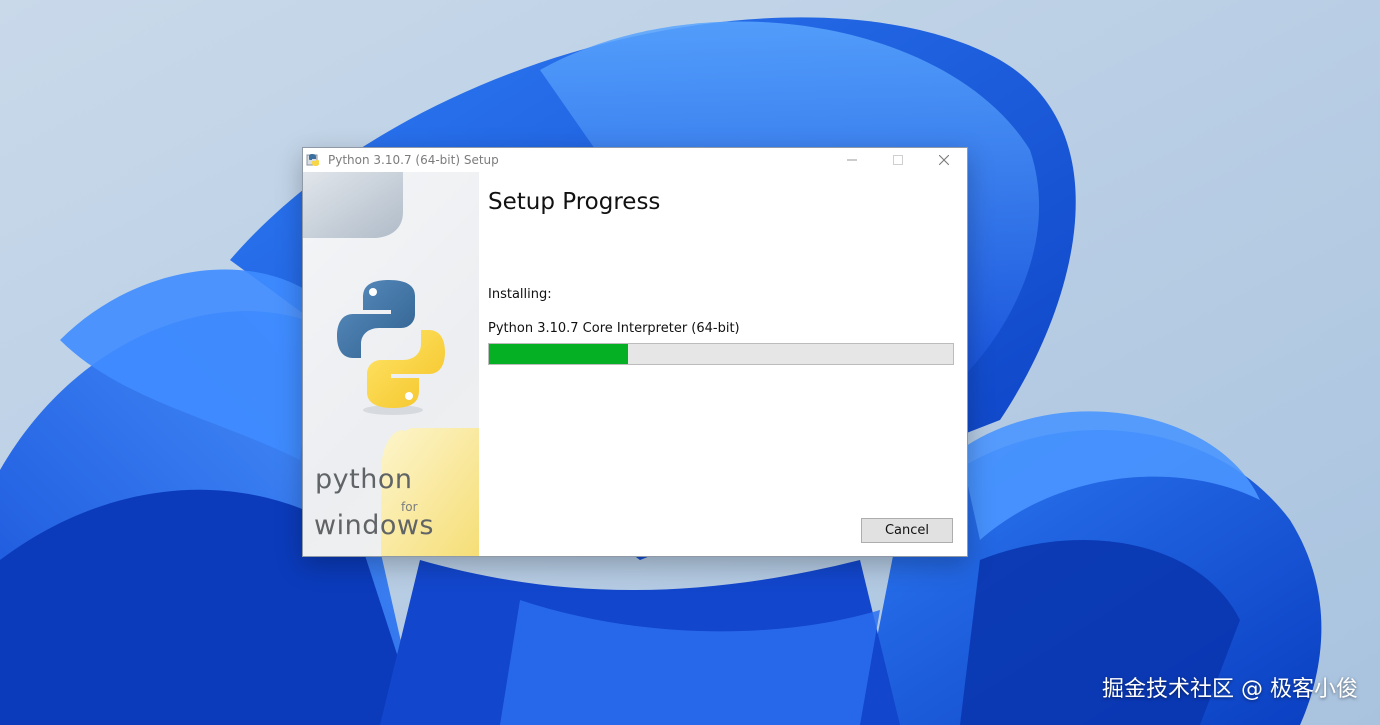 Image resolution: width=1380 pixels, height=725 pixels. I want to click on status-label: Installing:, so click(520, 294).